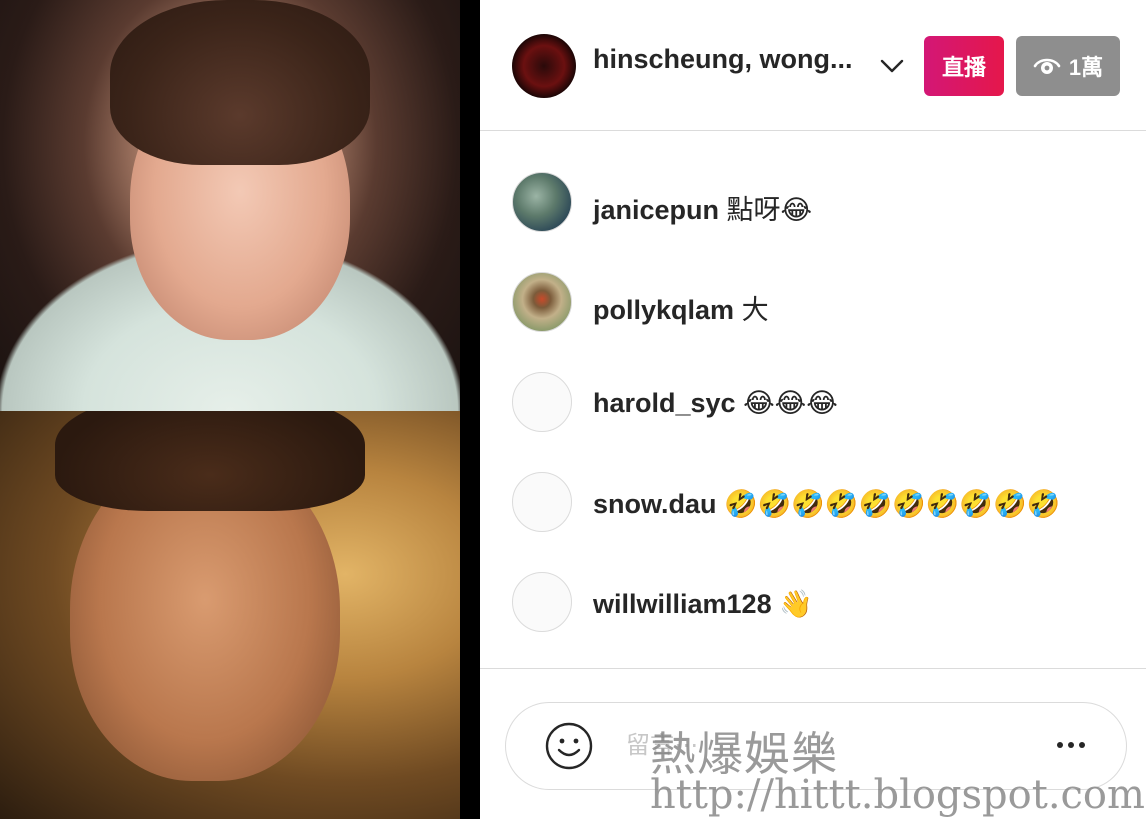  Describe the element at coordinates (663, 310) in the screenshot. I see `comment-username: pollykqlam` at that location.